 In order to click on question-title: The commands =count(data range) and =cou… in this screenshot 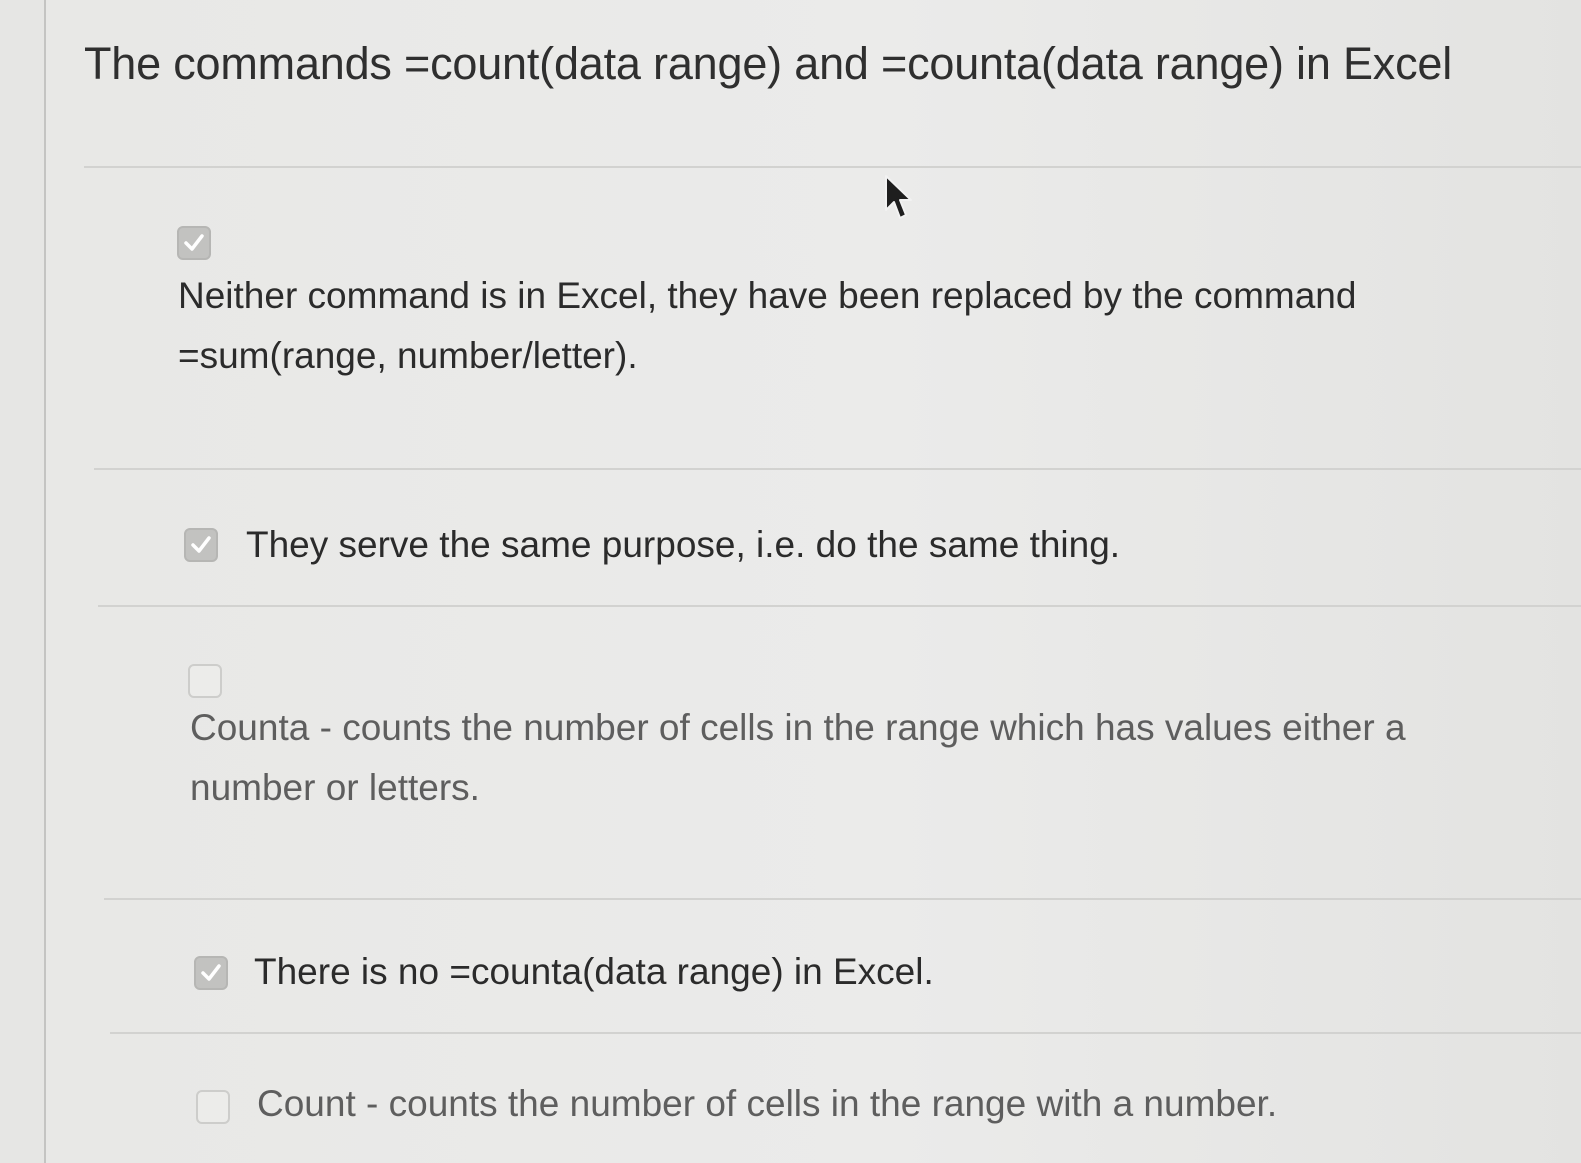, I will do `click(768, 63)`.